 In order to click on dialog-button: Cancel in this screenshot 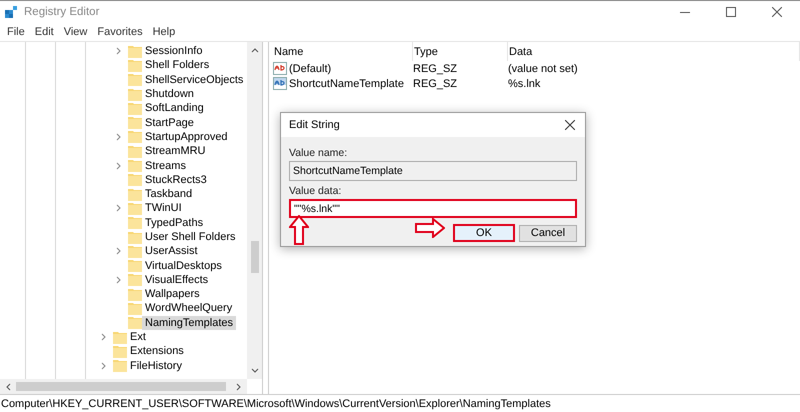, I will do `click(548, 233)`.